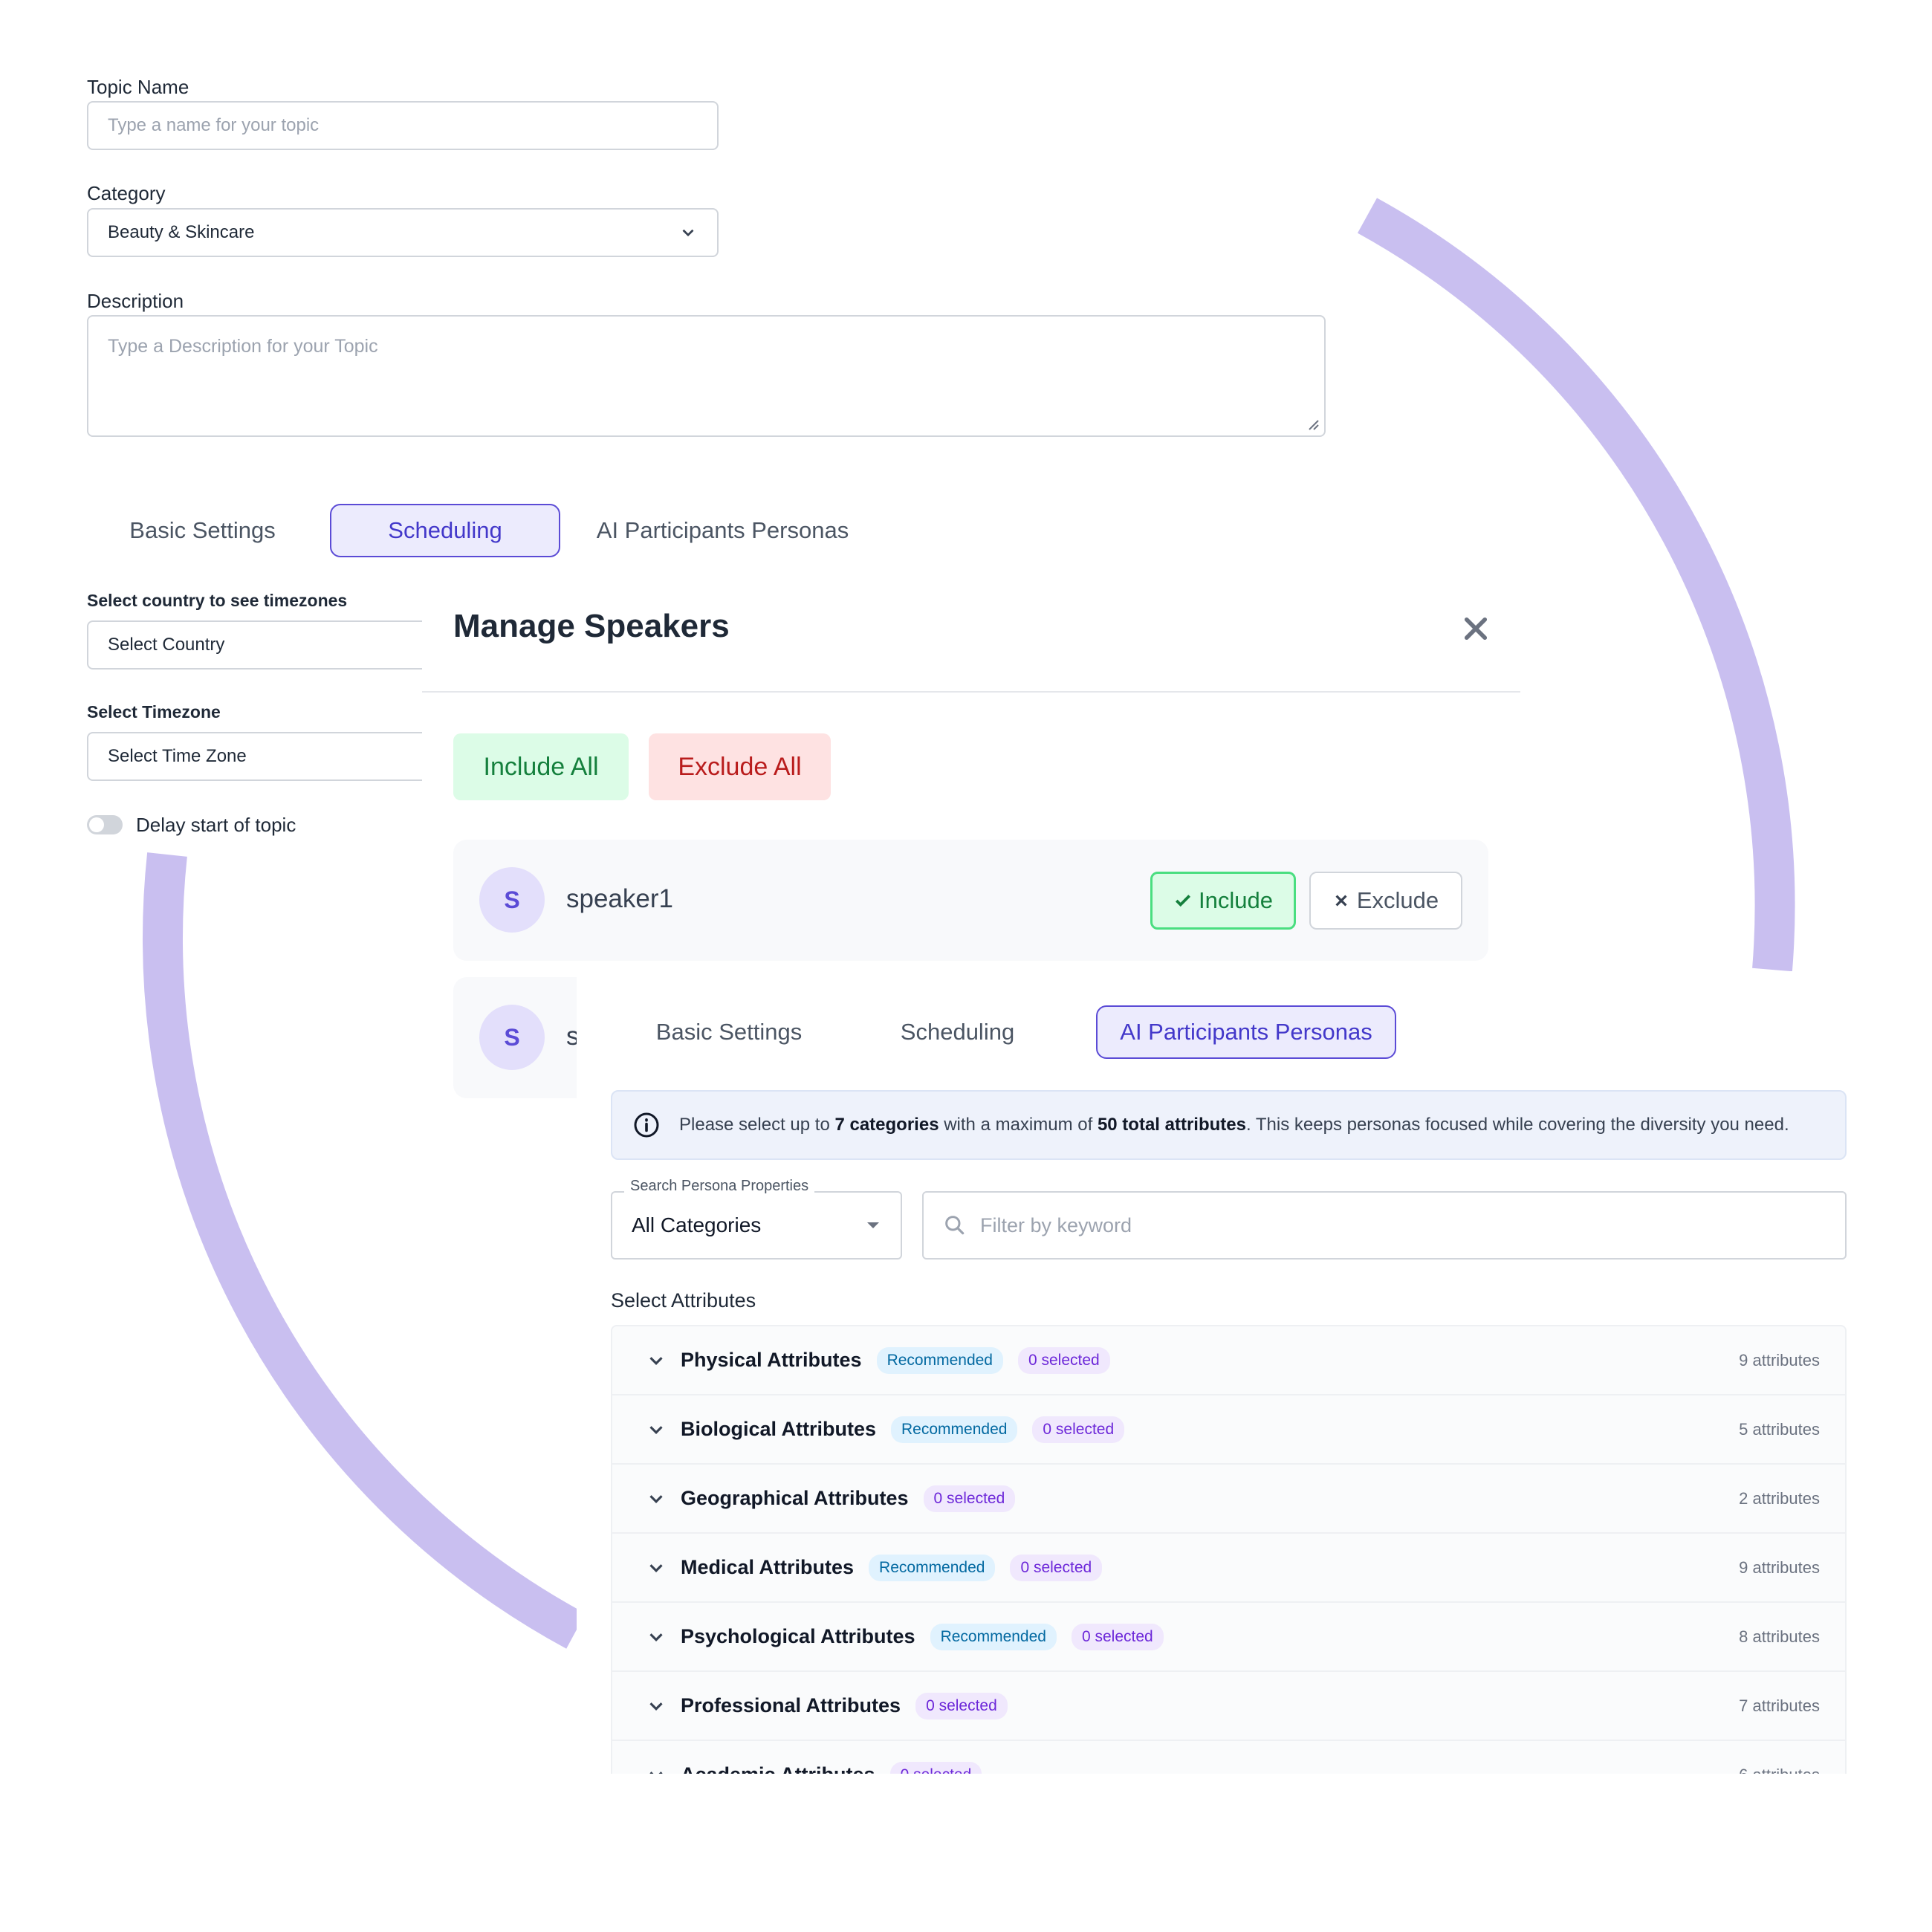  Describe the element at coordinates (683, 1300) in the screenshot. I see `select-attributes-label: Select Attributes` at that location.